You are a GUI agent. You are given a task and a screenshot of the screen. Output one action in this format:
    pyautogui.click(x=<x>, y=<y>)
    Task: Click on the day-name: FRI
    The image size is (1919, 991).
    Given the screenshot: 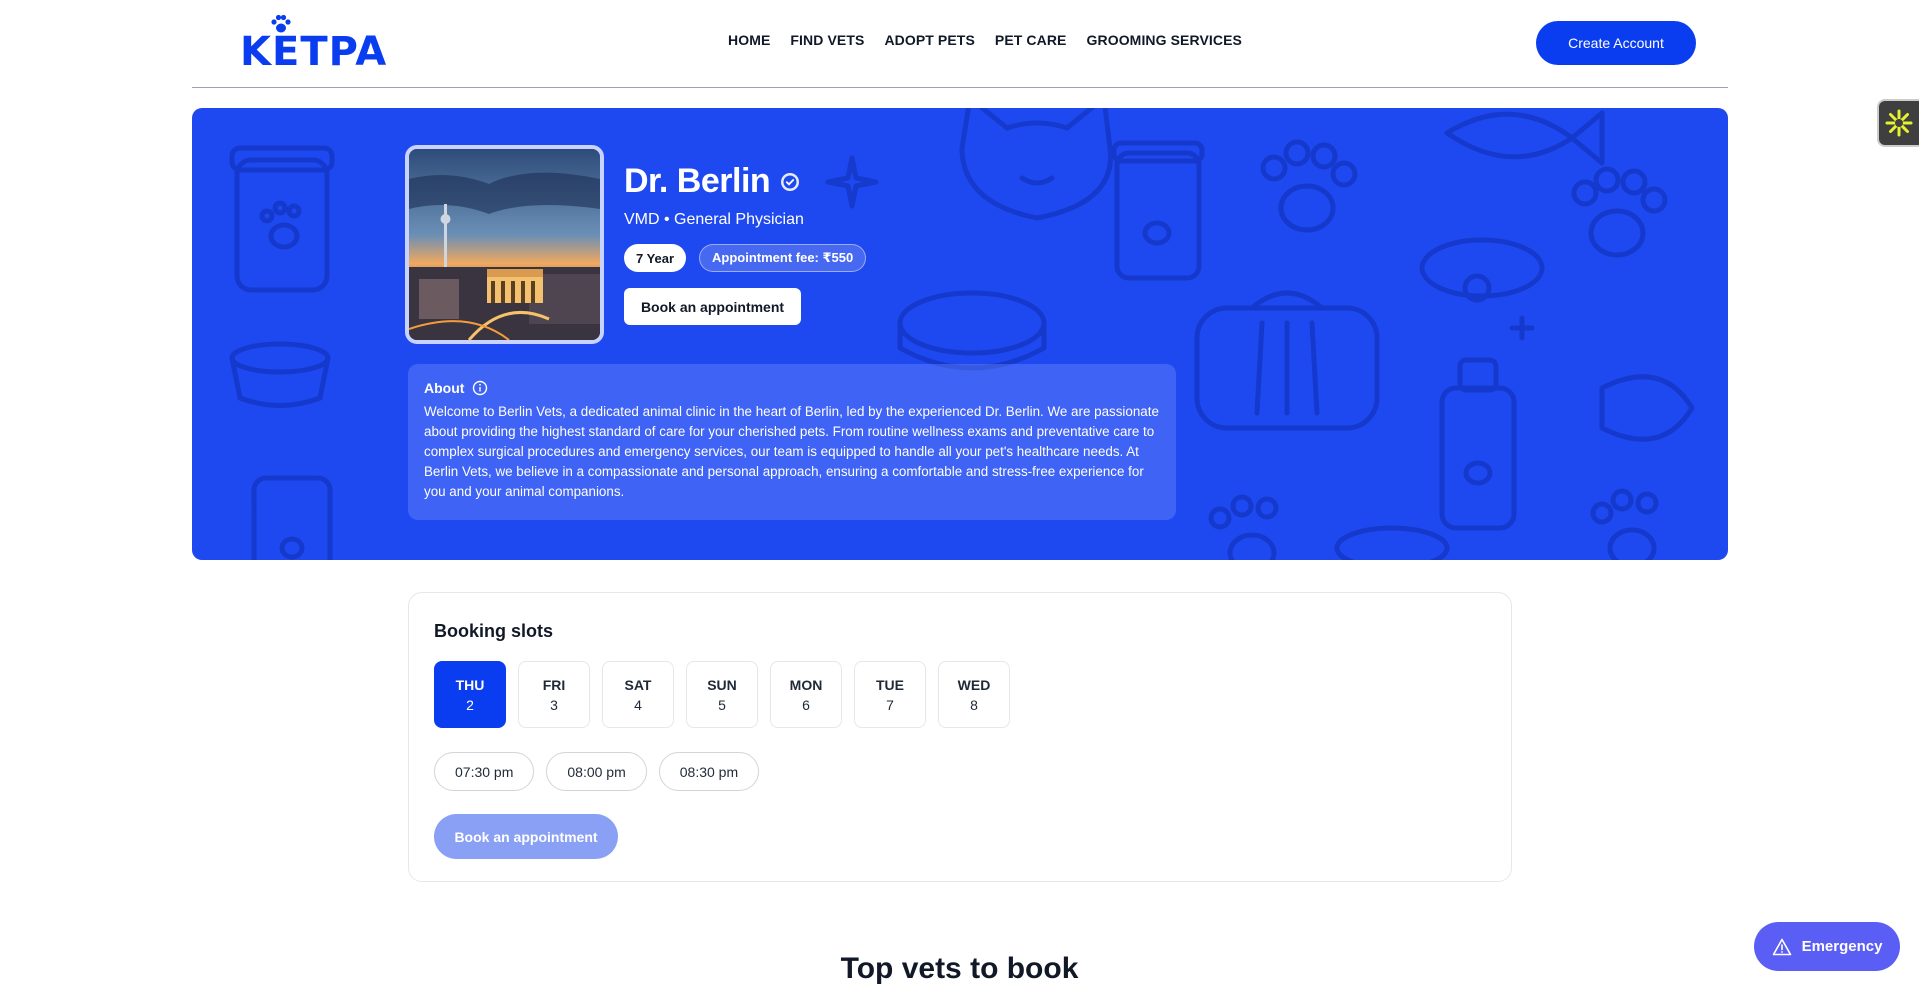 What is the action you would take?
    pyautogui.click(x=554, y=684)
    